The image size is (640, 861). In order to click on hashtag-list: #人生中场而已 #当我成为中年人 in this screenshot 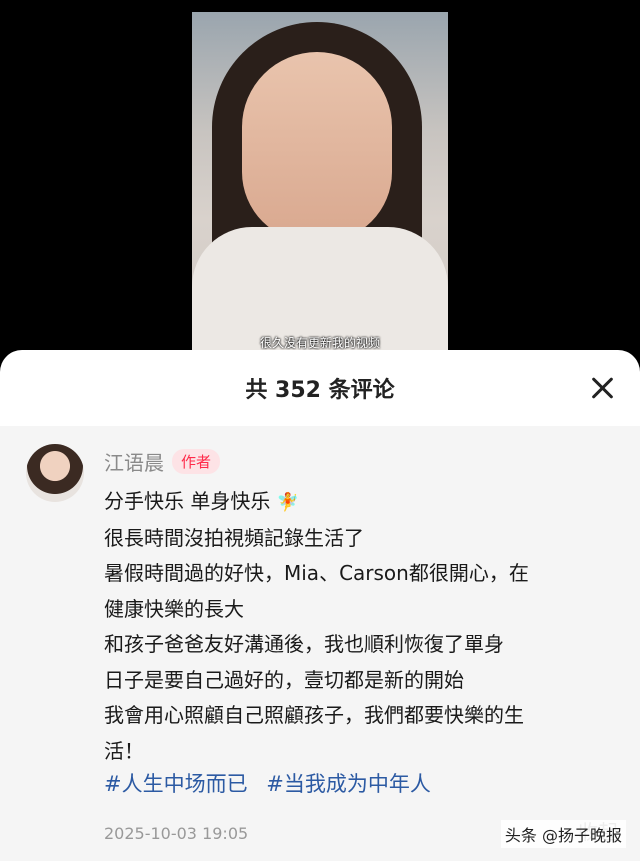, I will do `click(273, 783)`.